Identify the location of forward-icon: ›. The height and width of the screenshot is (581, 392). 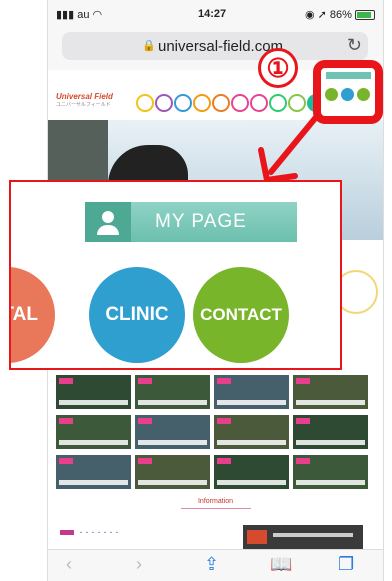
(139, 564).